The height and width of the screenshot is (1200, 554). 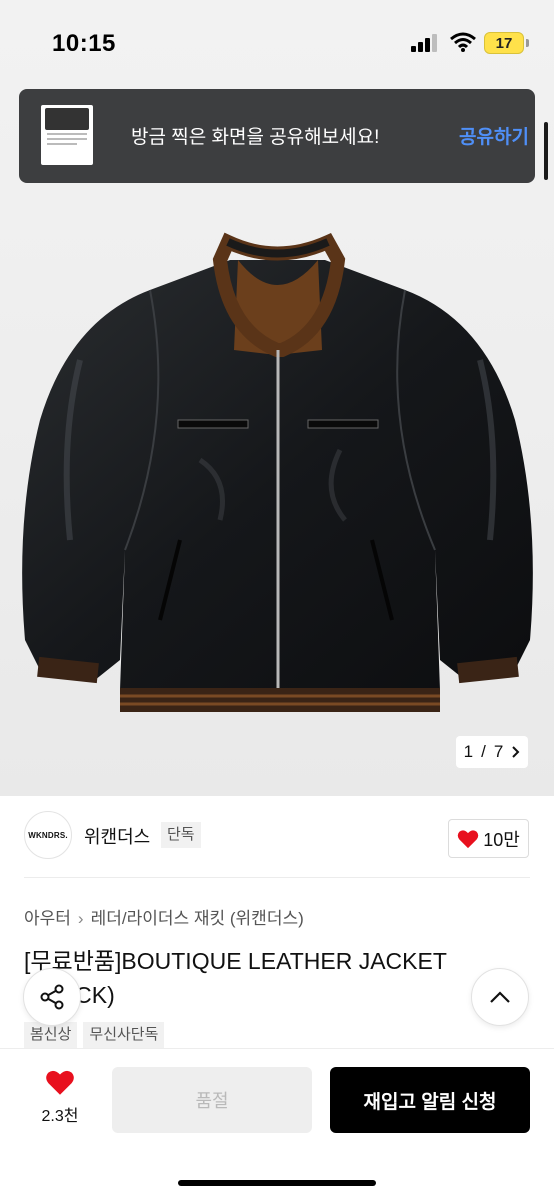 What do you see at coordinates (117, 836) in the screenshot?
I see `brand-name: 위캔더스` at bounding box center [117, 836].